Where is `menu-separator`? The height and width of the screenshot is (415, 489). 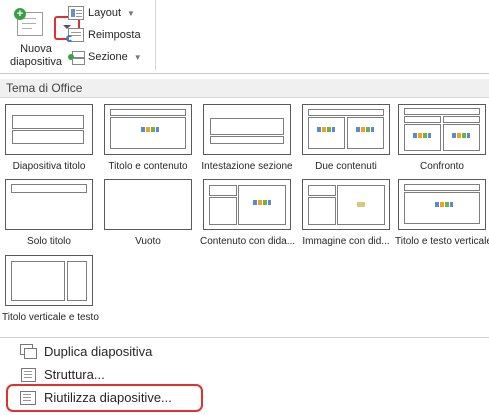
menu-separator is located at coordinates (244, 337).